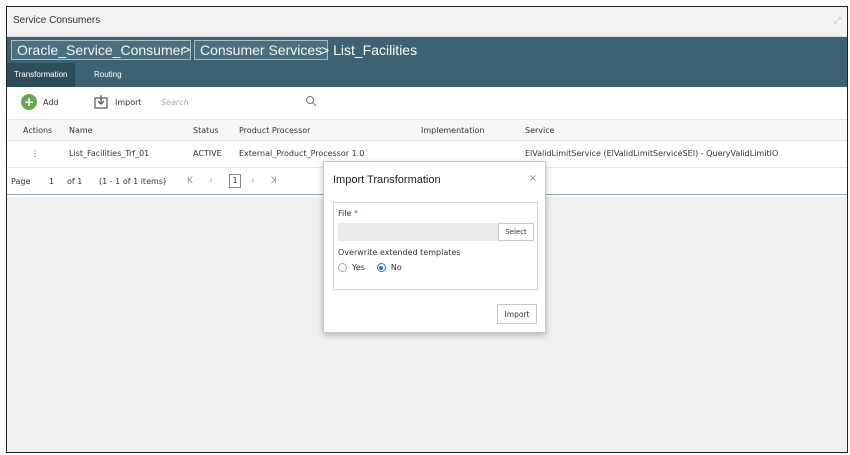 Image resolution: width=850 pixels, height=455 pixels. Describe the element at coordinates (540, 130) in the screenshot. I see `column-header-service: Service` at that location.